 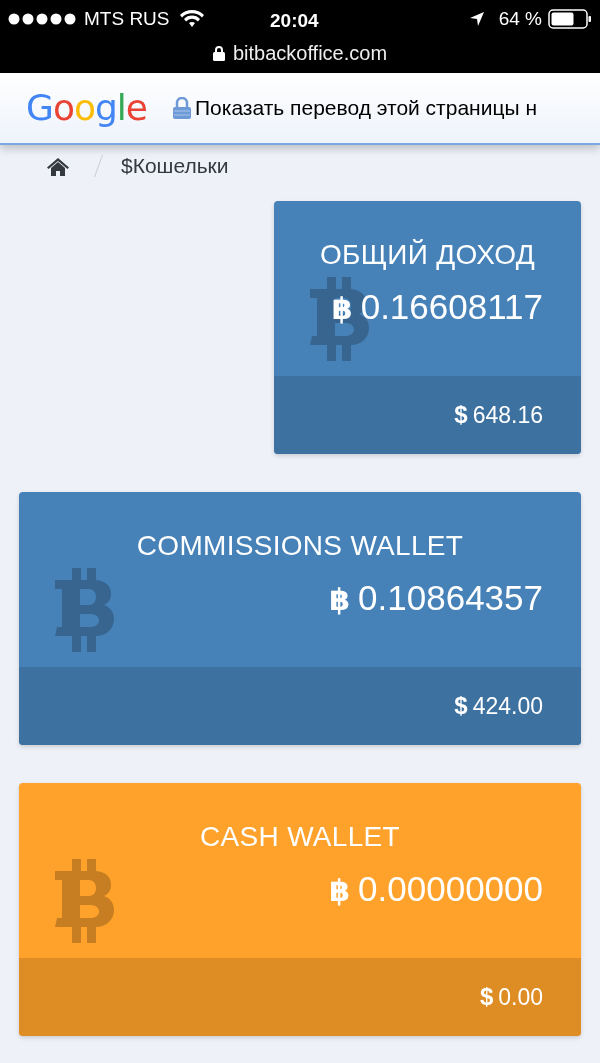 What do you see at coordinates (300, 837) in the screenshot?
I see `card-title: CASH WALLET` at bounding box center [300, 837].